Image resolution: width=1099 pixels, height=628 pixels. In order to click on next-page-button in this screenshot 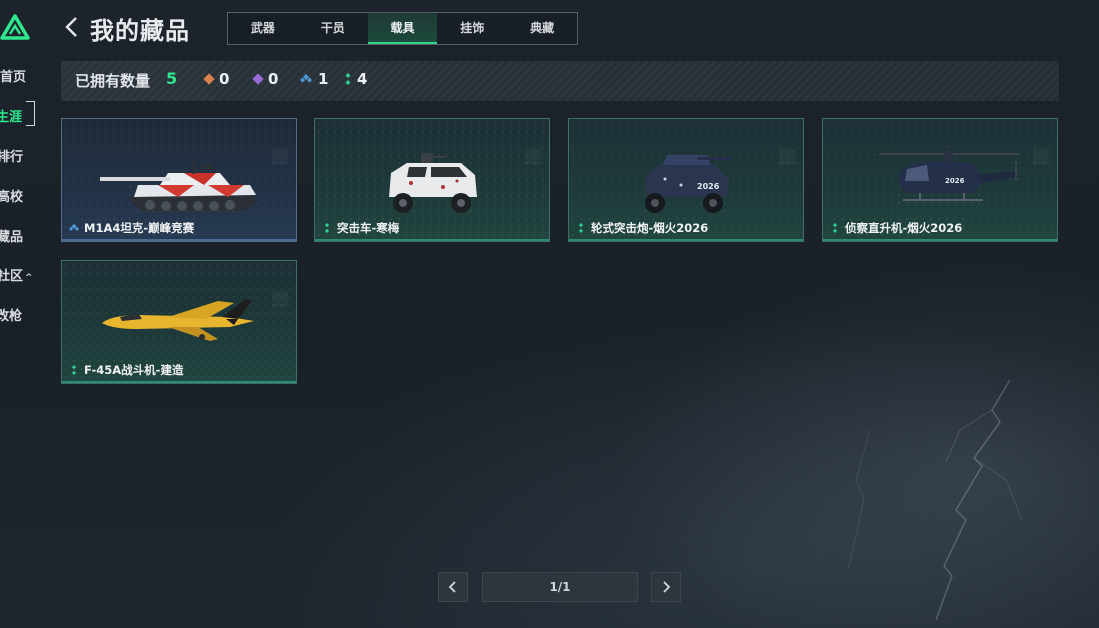, I will do `click(666, 587)`.